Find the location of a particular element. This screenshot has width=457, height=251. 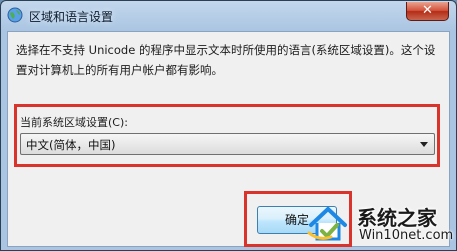

current-locale-label: 当前系统区域设置(C): is located at coordinates (74, 122).